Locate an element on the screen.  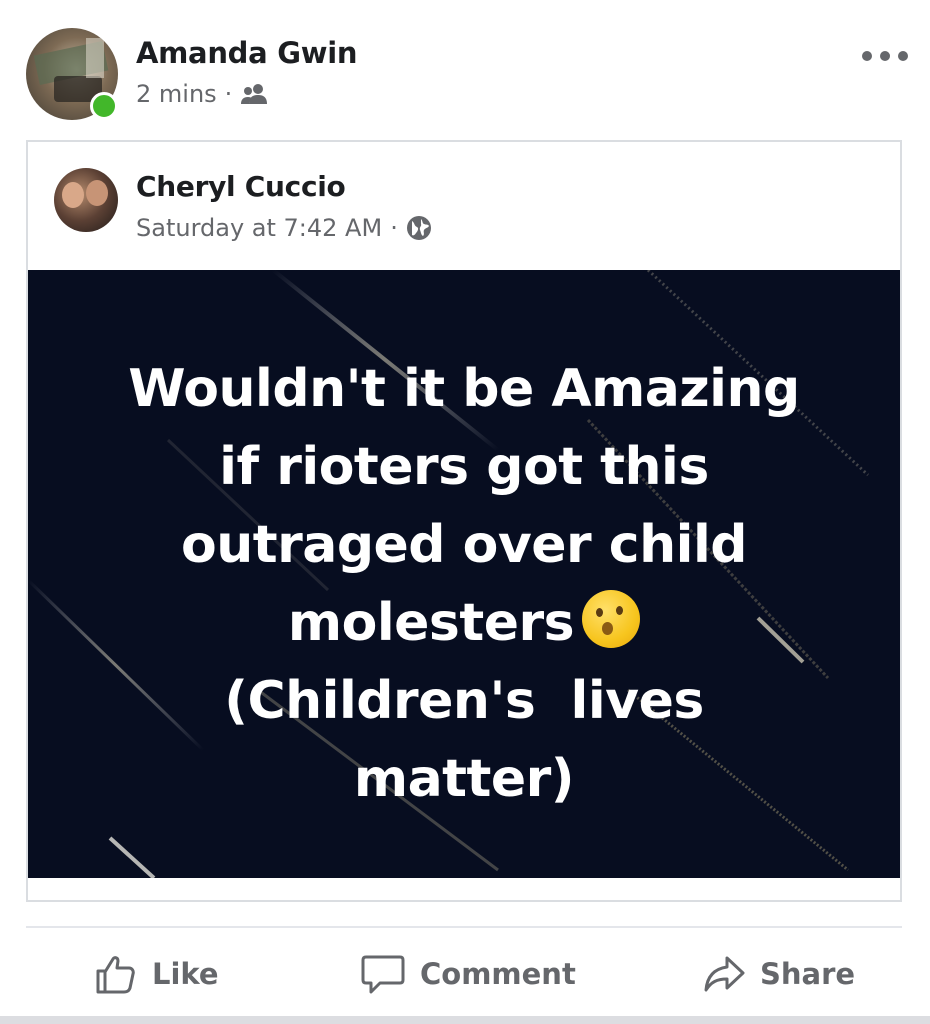
comment-icon is located at coordinates (383, 974).